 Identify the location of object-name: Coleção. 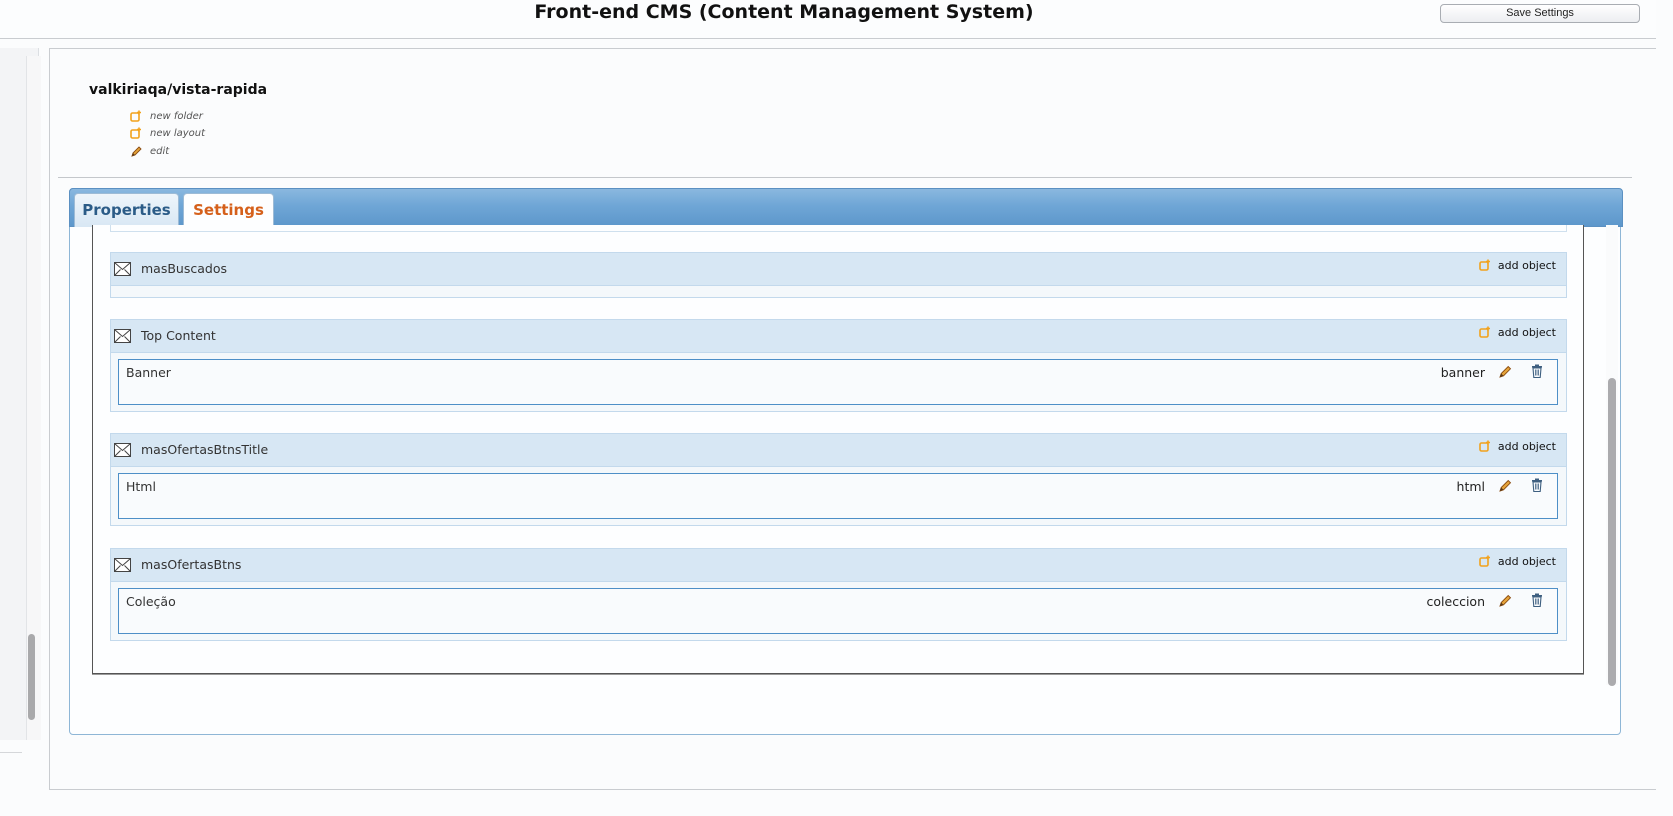
(151, 601).